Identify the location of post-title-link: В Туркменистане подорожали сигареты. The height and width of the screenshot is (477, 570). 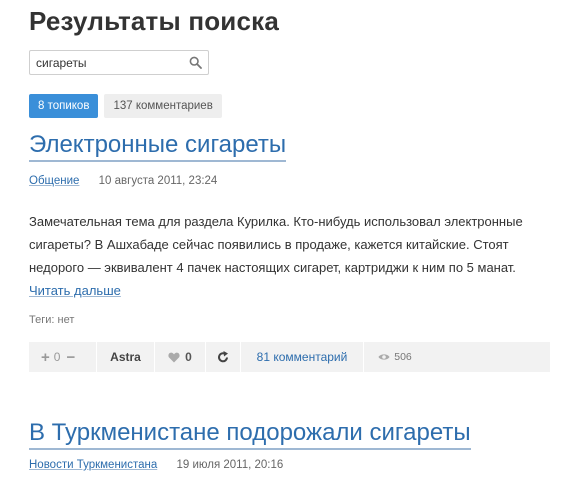
(250, 434).